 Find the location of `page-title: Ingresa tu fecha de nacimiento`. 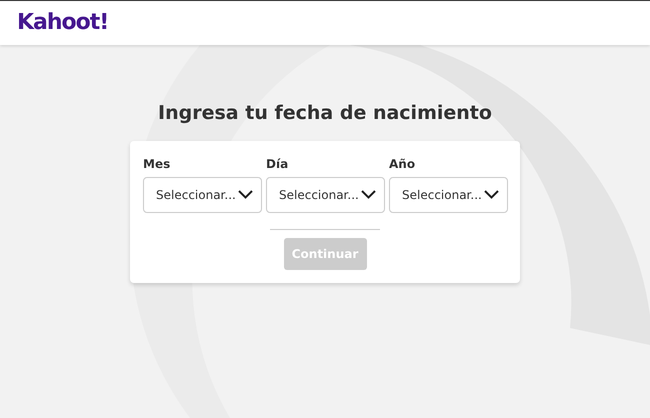

page-title: Ingresa tu fecha de nacimiento is located at coordinates (325, 113).